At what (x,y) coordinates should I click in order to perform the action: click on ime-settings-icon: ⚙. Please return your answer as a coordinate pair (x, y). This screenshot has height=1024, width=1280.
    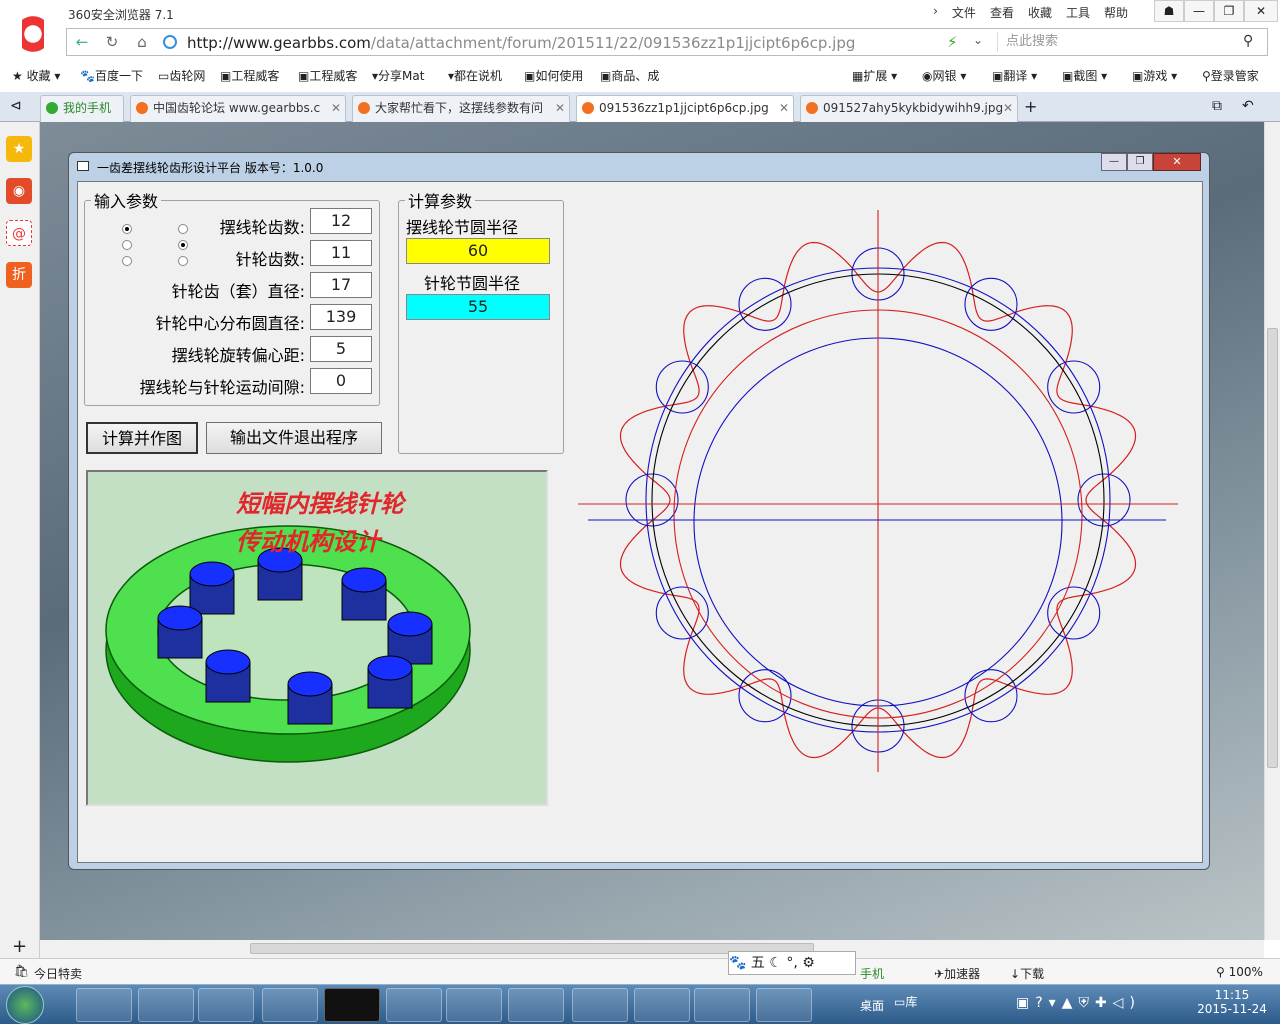
    Looking at the image, I should click on (808, 963).